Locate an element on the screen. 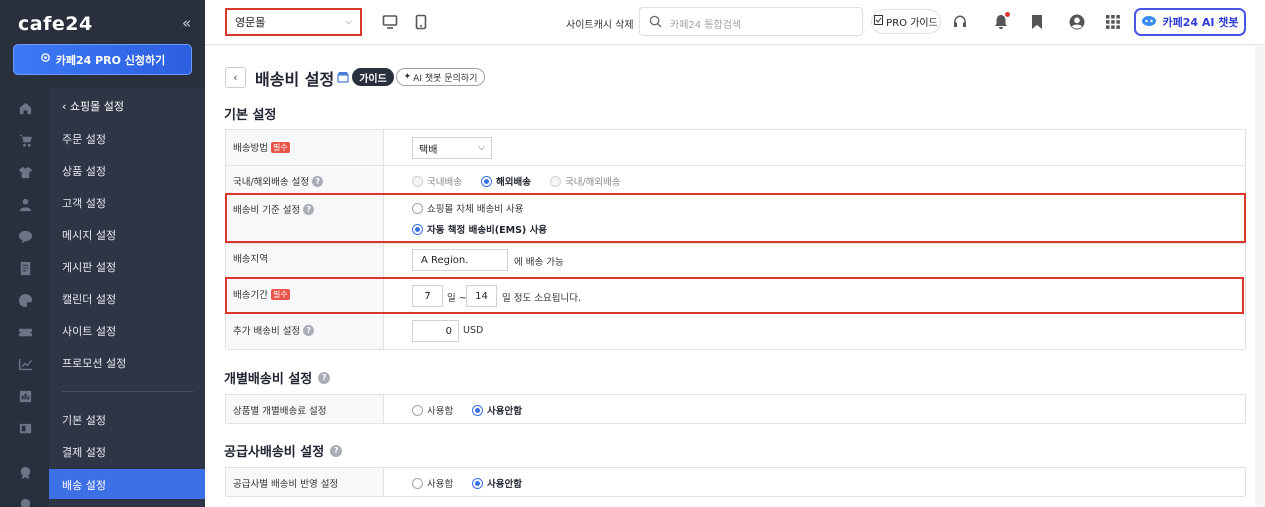 The height and width of the screenshot is (507, 1265). extra-label: 추가 배송비 설정 is located at coordinates (267, 331).